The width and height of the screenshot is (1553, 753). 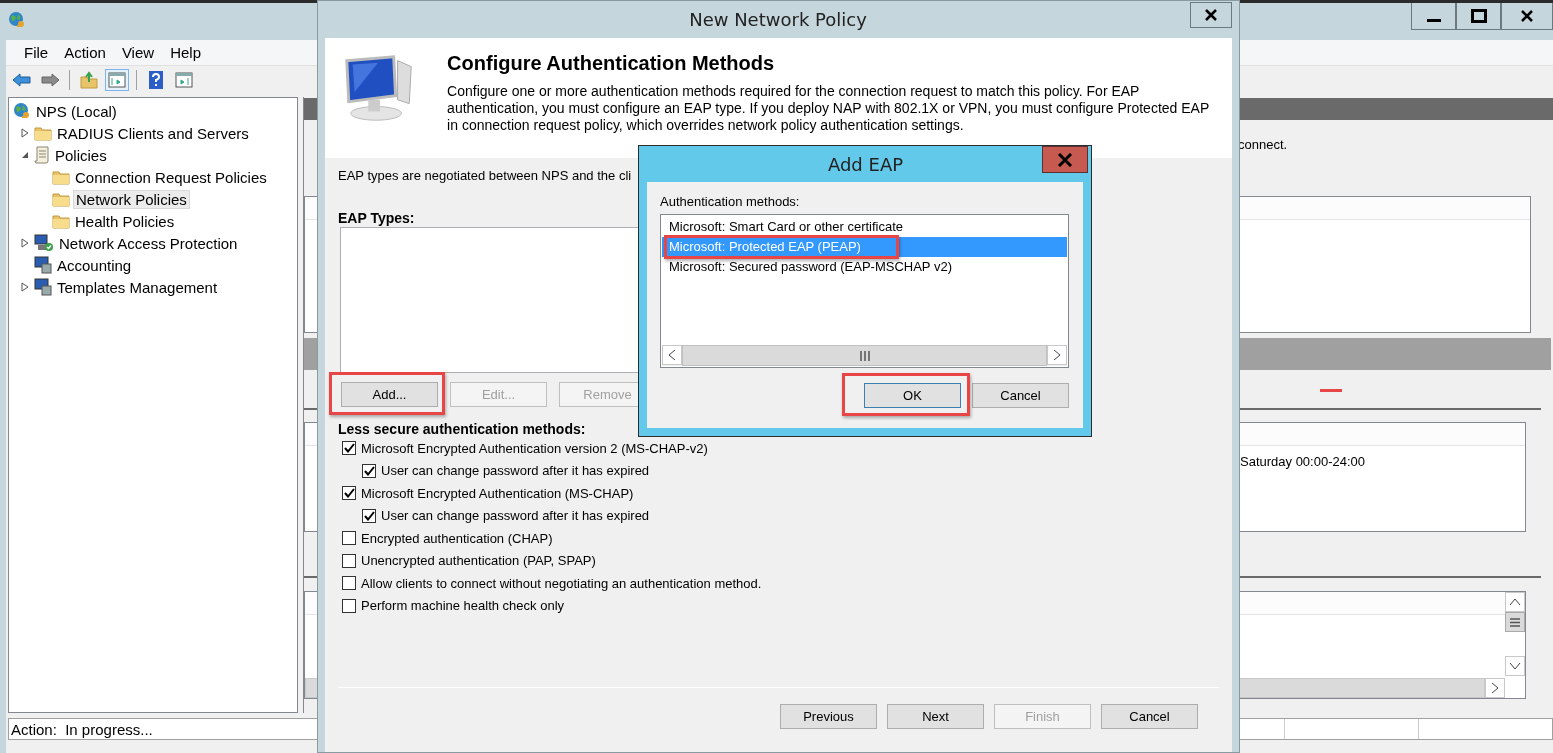 I want to click on computer-check-icon, so click(x=44, y=243).